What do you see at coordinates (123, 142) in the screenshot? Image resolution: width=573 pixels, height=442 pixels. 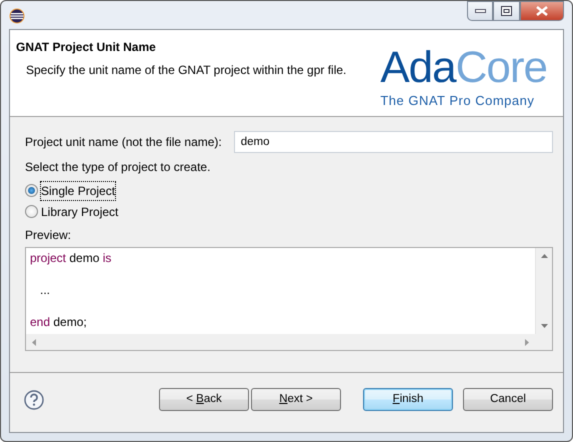 I see `field-label: Project unit name (not the file name):` at bounding box center [123, 142].